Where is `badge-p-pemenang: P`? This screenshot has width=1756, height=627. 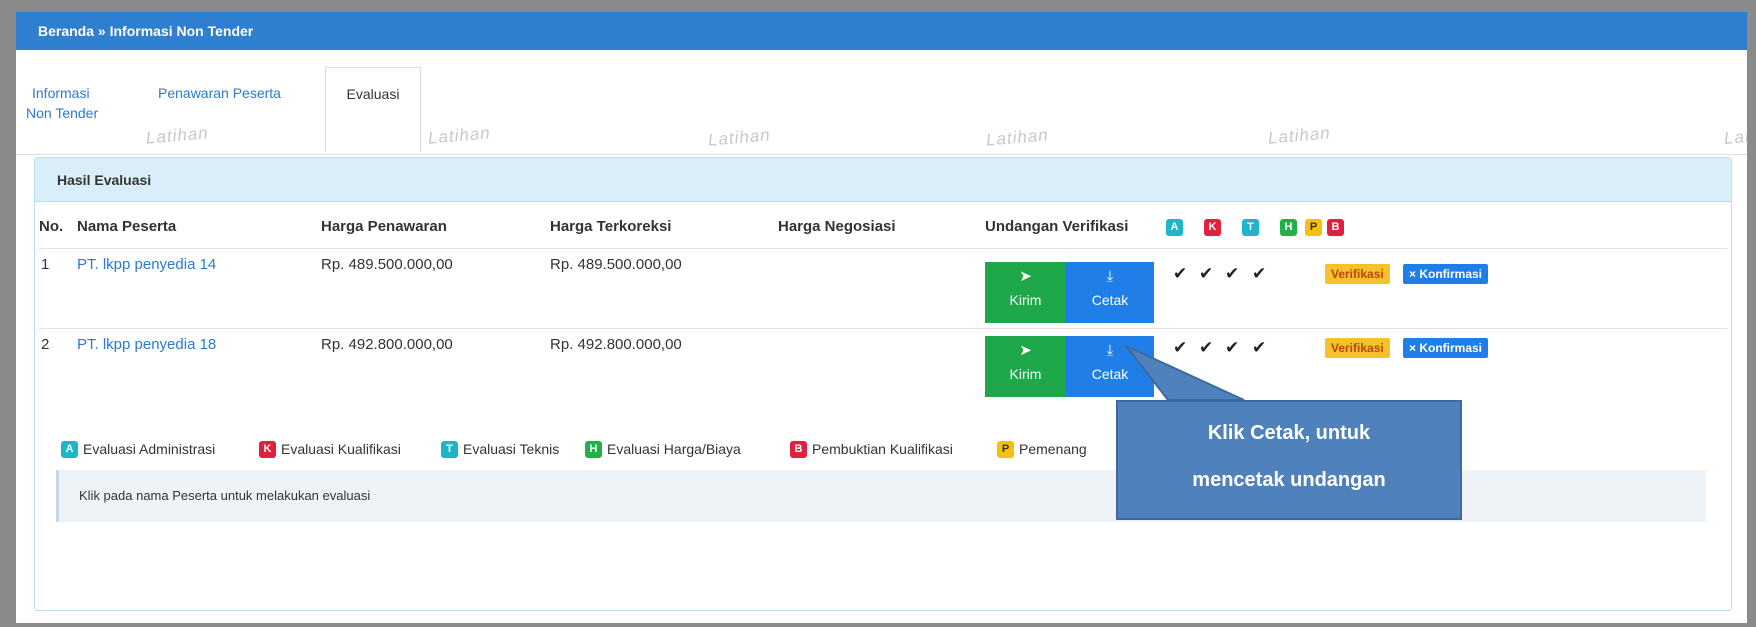 badge-p-pemenang: P is located at coordinates (1313, 227).